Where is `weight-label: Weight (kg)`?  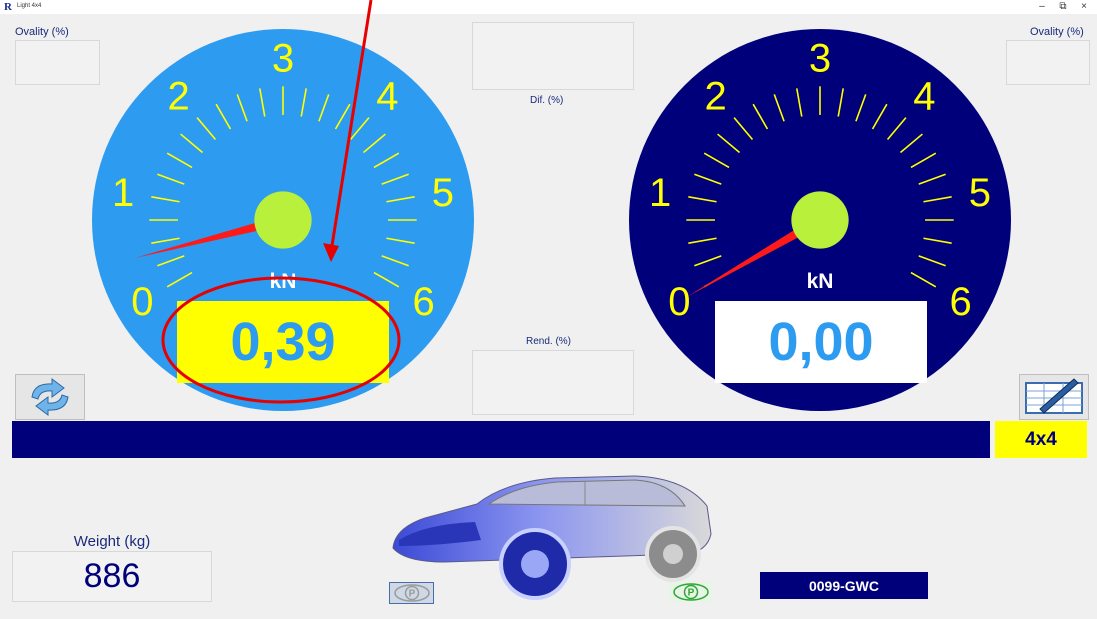 weight-label: Weight (kg) is located at coordinates (112, 541).